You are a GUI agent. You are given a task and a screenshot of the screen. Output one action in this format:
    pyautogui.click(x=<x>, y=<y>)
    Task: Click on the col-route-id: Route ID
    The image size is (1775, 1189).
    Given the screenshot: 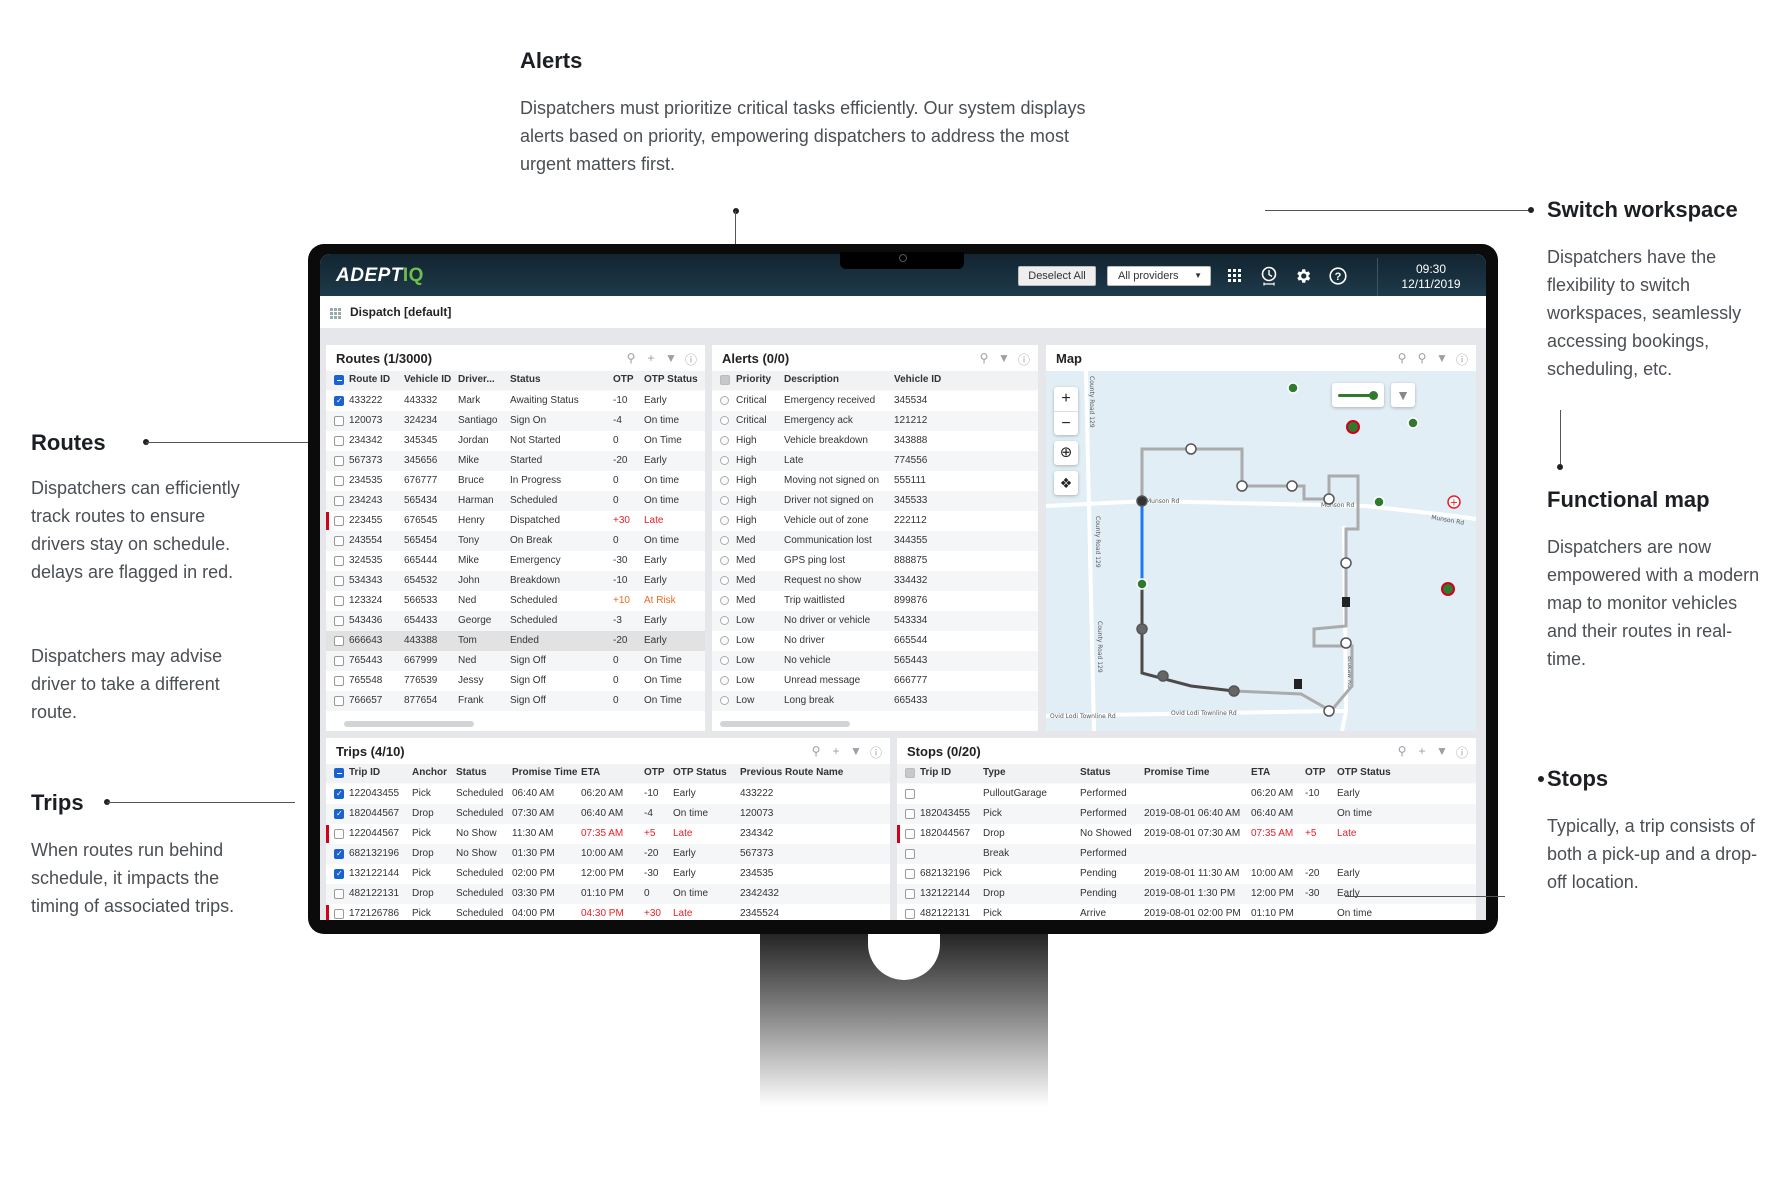 What is the action you would take?
    pyautogui.click(x=369, y=379)
    